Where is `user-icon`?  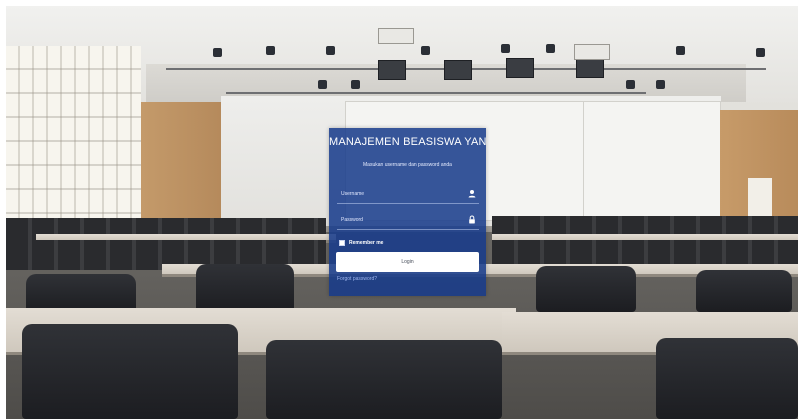
user-icon is located at coordinates (472, 194).